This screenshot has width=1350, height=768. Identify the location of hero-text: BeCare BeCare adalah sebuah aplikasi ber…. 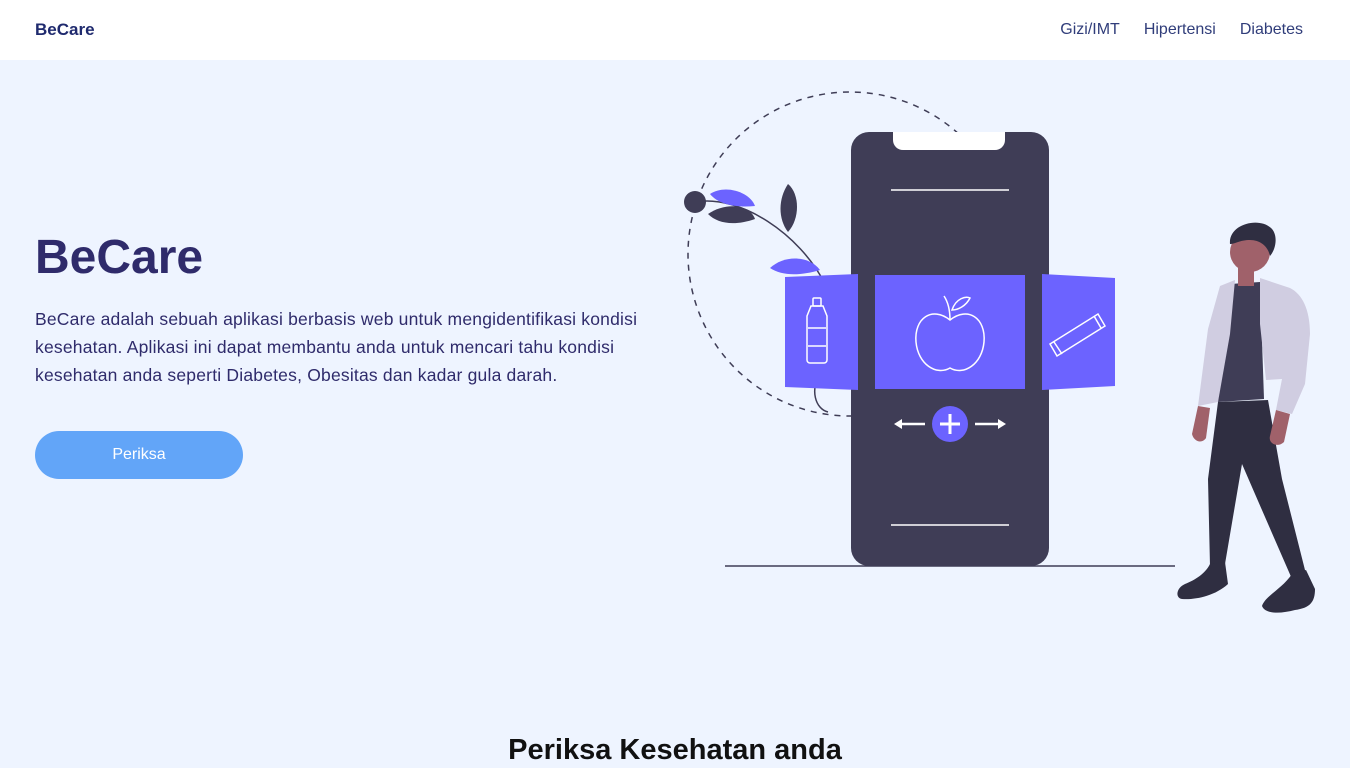
(350, 310).